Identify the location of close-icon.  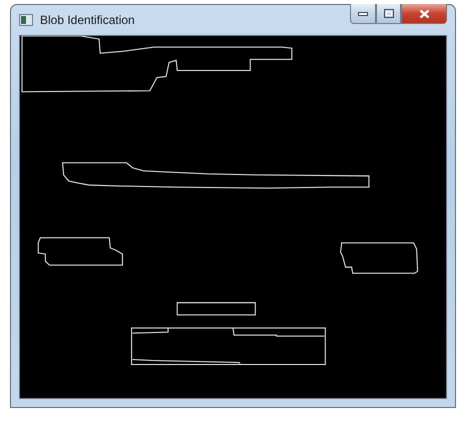
(424, 13).